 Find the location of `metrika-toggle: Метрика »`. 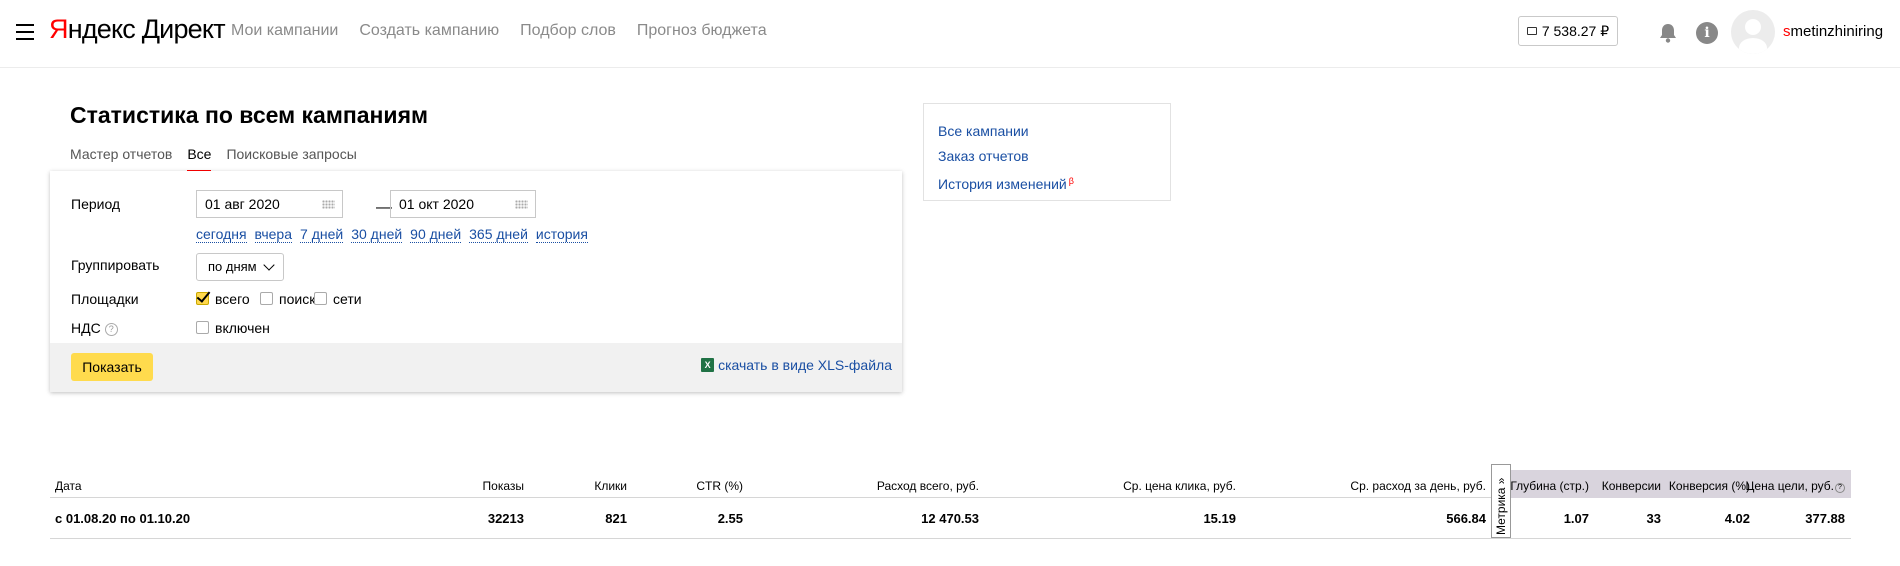

metrika-toggle: Метрика » is located at coordinates (1501, 501).